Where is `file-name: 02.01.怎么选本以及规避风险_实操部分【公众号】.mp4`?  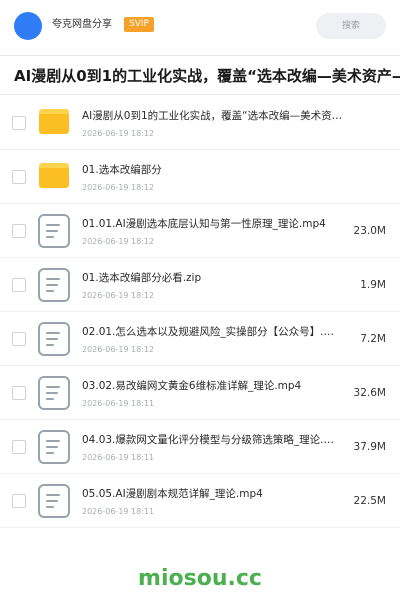 file-name: 02.01.怎么选本以及规避风险_实操部分【公众号】.mp4 is located at coordinates (213, 332).